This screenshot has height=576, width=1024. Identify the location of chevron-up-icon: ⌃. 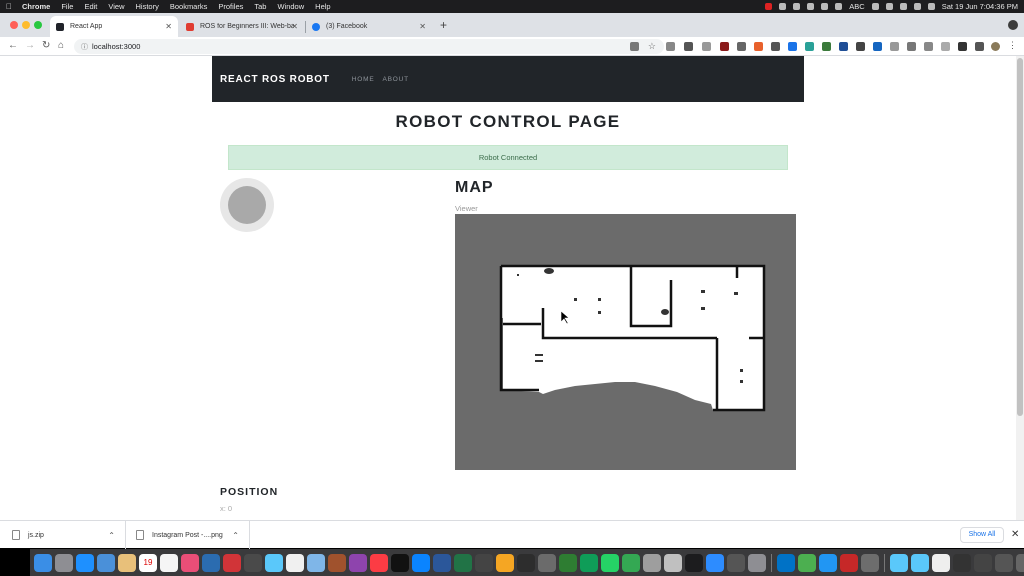
(111, 535).